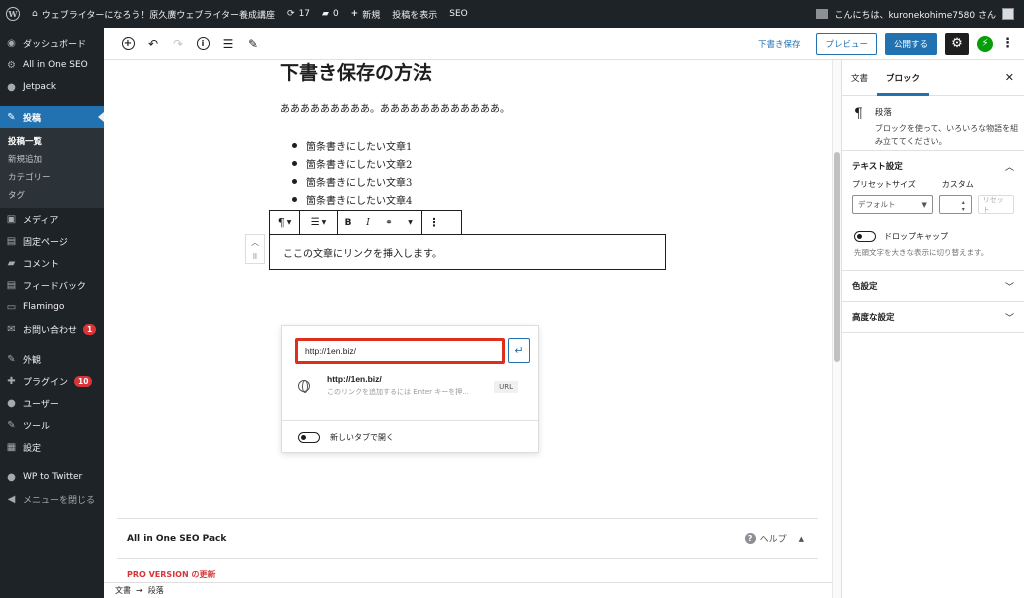 The height and width of the screenshot is (598, 1024). I want to click on sidebar-item-settings: ▦ 設定, so click(52, 447).